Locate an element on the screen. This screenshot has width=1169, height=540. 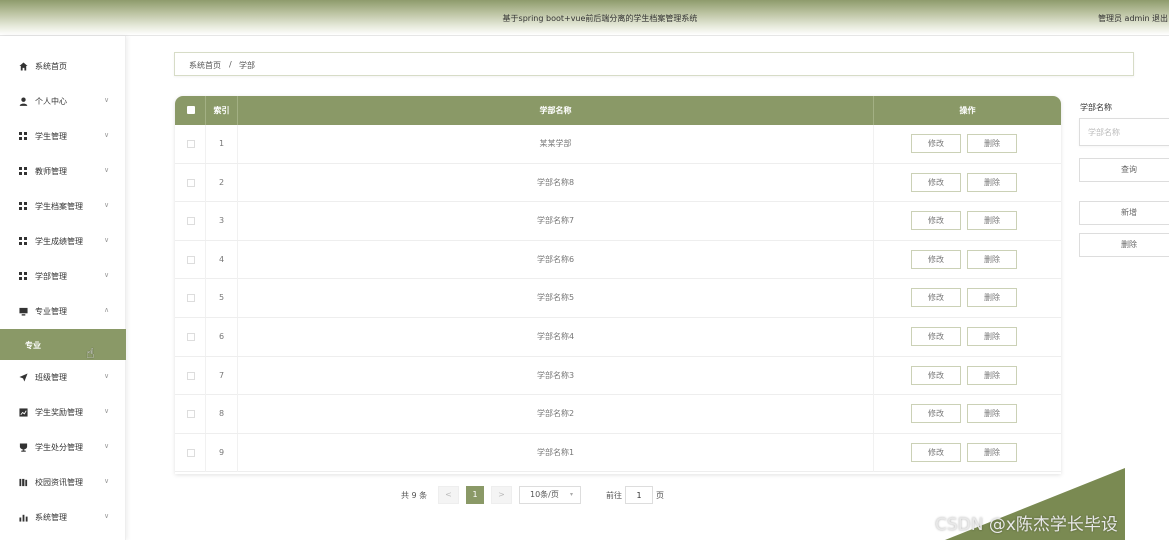
sidebar-item-label: 班级管理 is located at coordinates (51, 377).